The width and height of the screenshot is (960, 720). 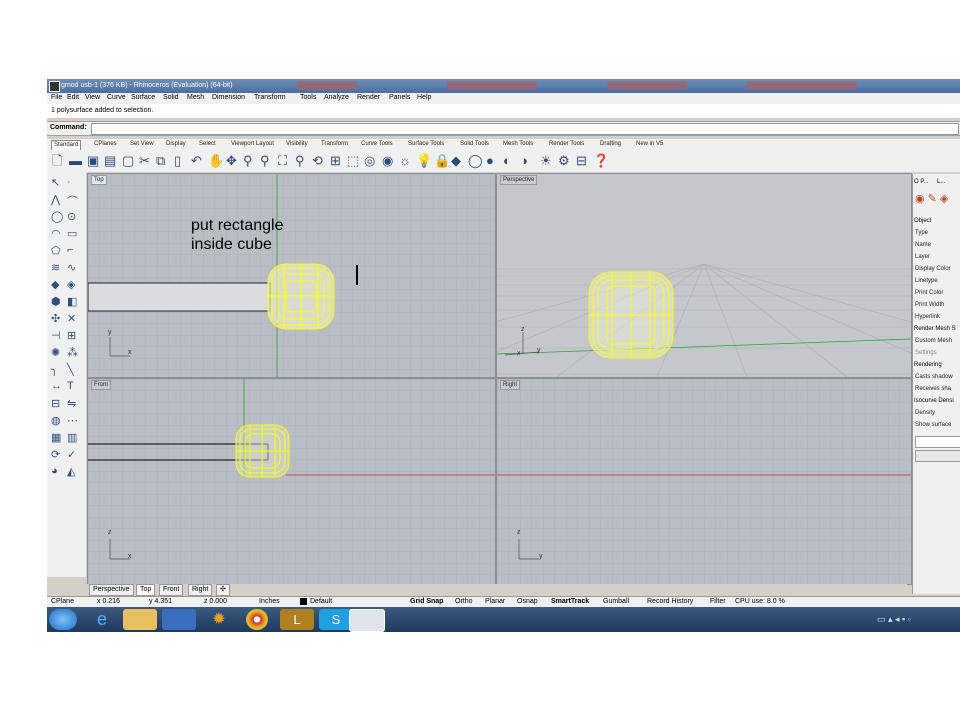 I want to click on pan-hand-icon: ✋, so click(x=216, y=161).